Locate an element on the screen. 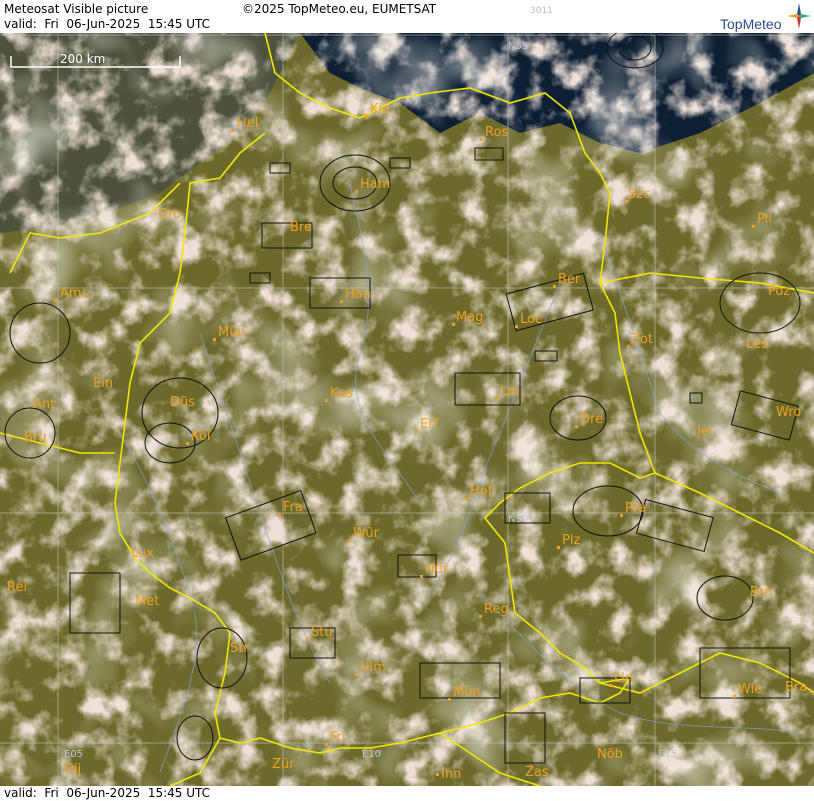 This screenshot has width=814, height=801. city-label: Jel is located at coordinates (704, 431).